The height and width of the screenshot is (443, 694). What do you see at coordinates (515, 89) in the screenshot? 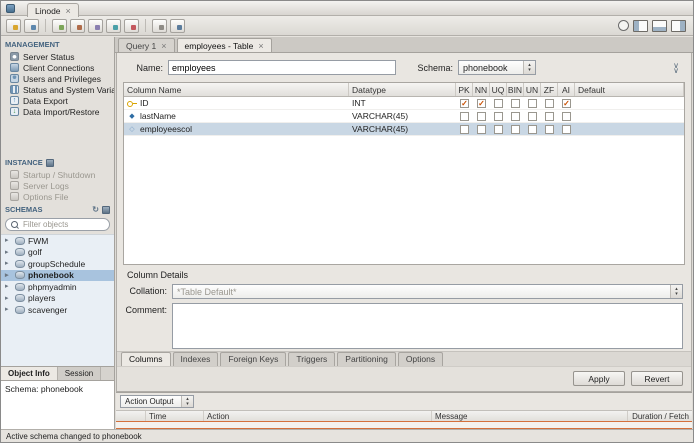
I see `header-bin: BIN` at bounding box center [515, 89].